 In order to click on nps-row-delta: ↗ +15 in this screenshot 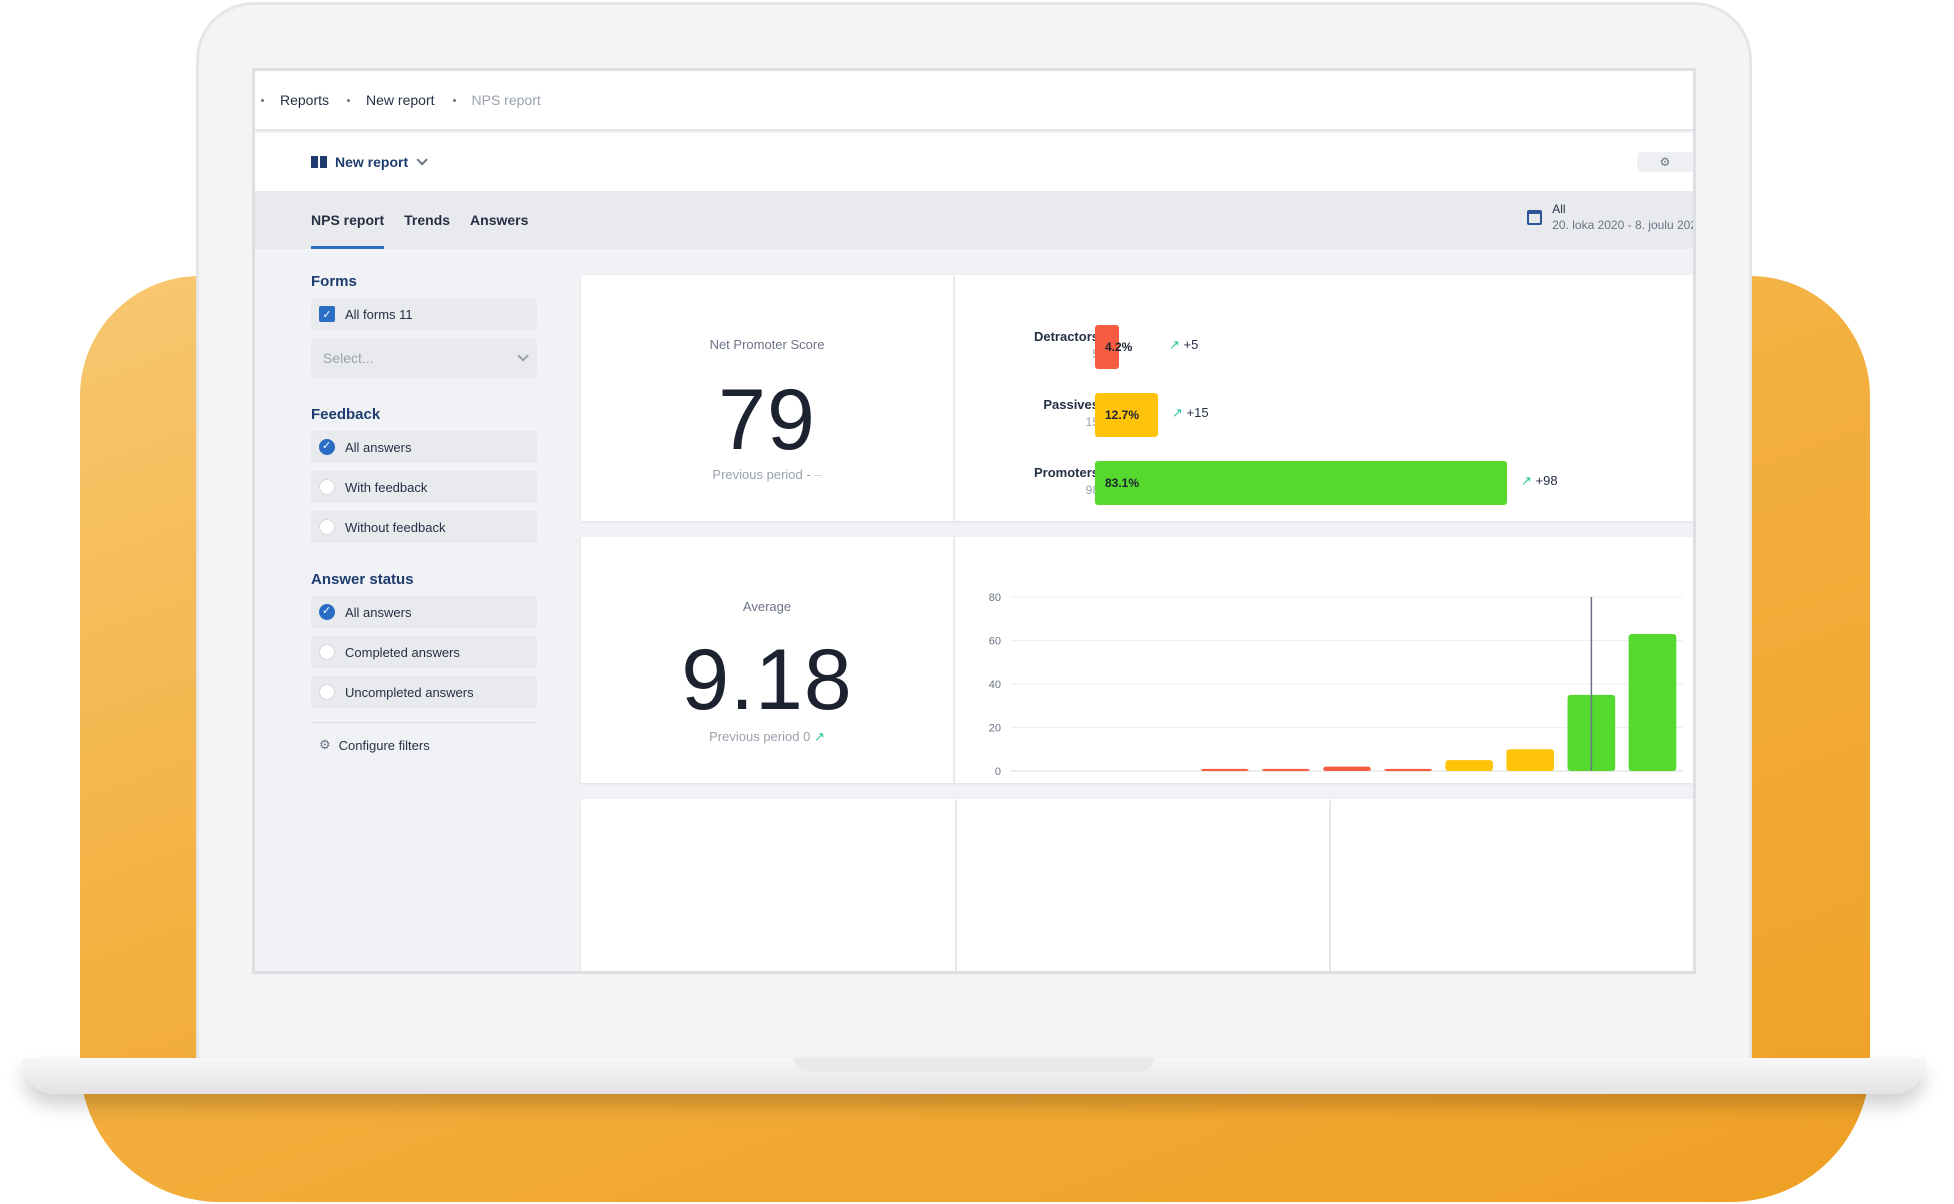, I will do `click(1190, 412)`.